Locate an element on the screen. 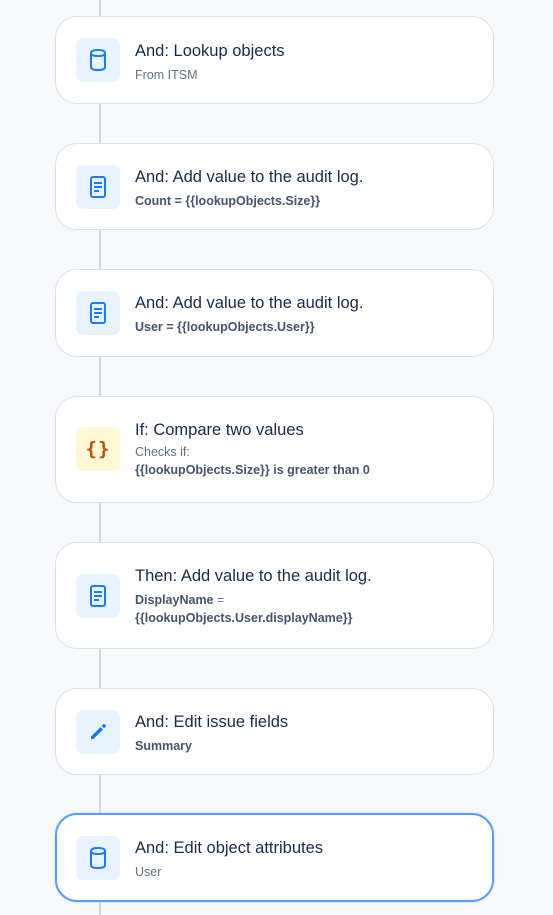 The height and width of the screenshot is (915, 553). step-subtitle: From ITSM is located at coordinates (166, 75).